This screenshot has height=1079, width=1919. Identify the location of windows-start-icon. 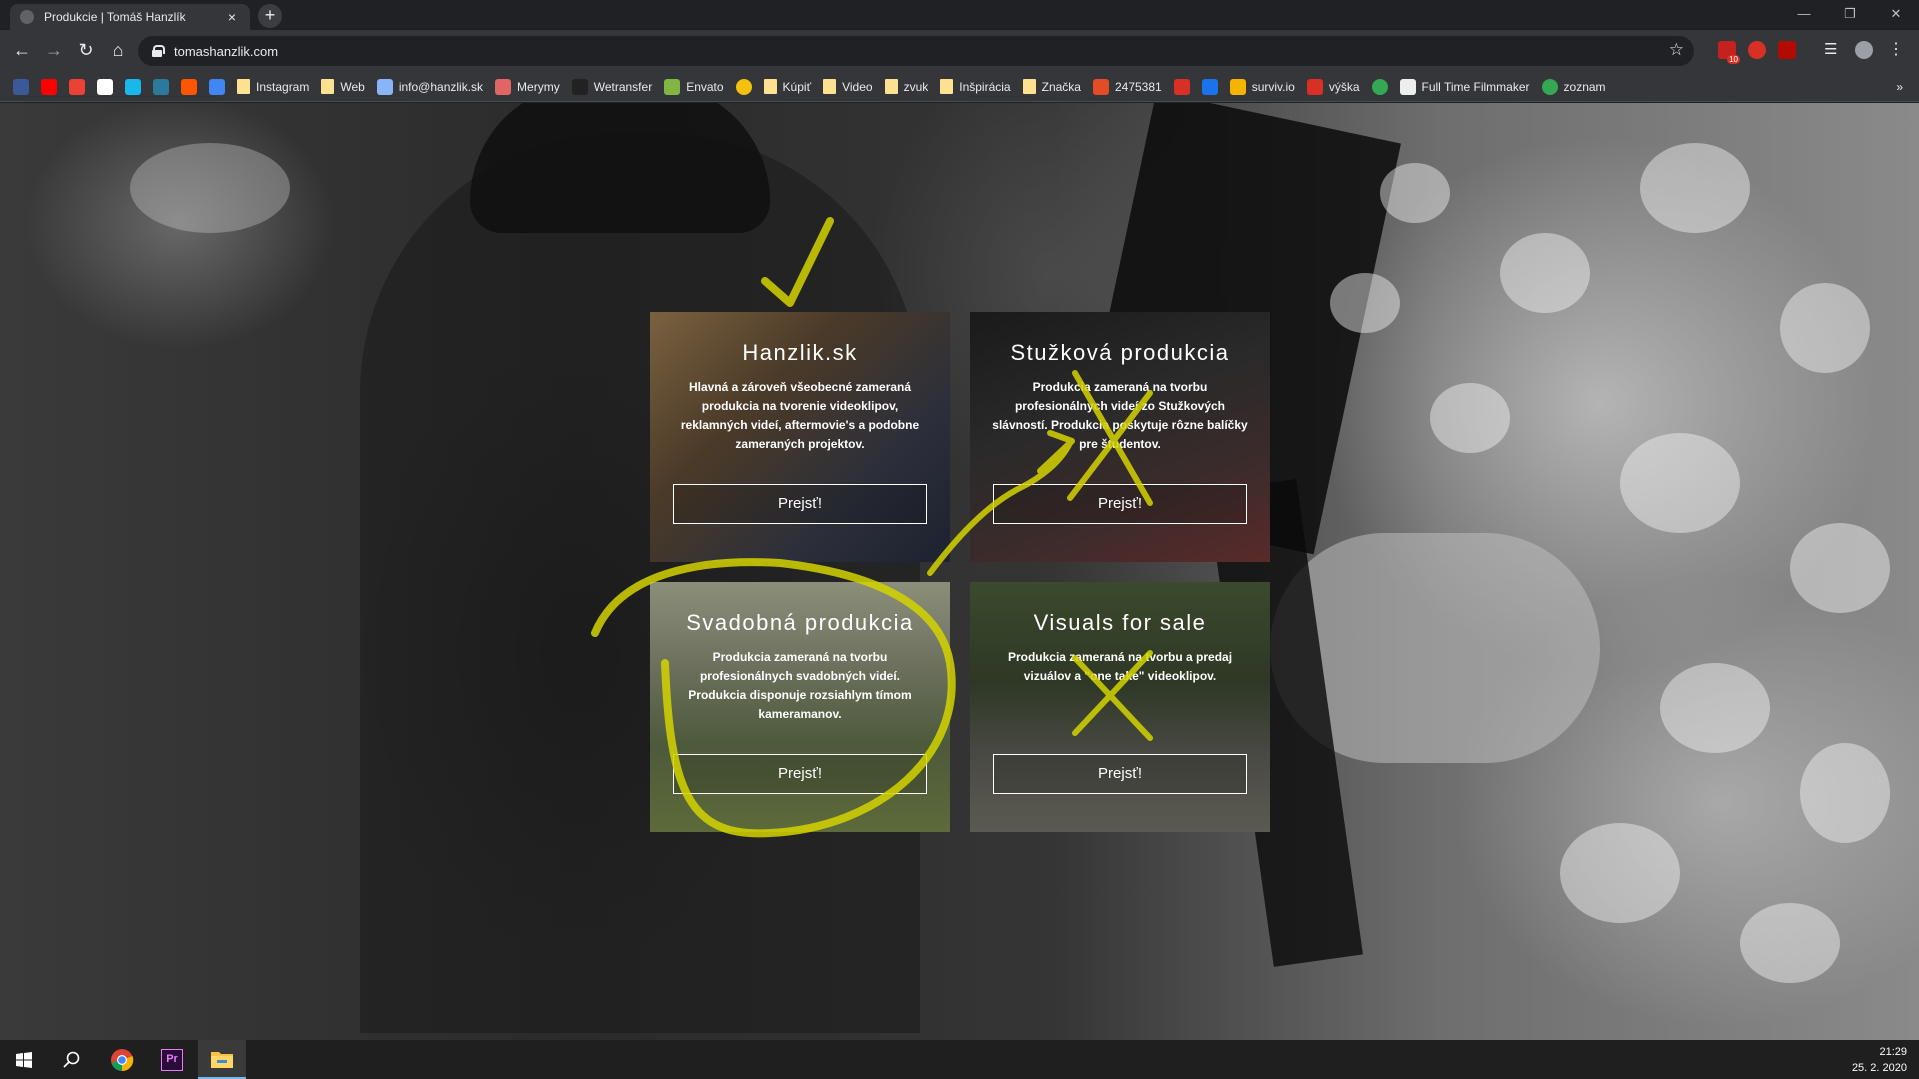
(24, 1059).